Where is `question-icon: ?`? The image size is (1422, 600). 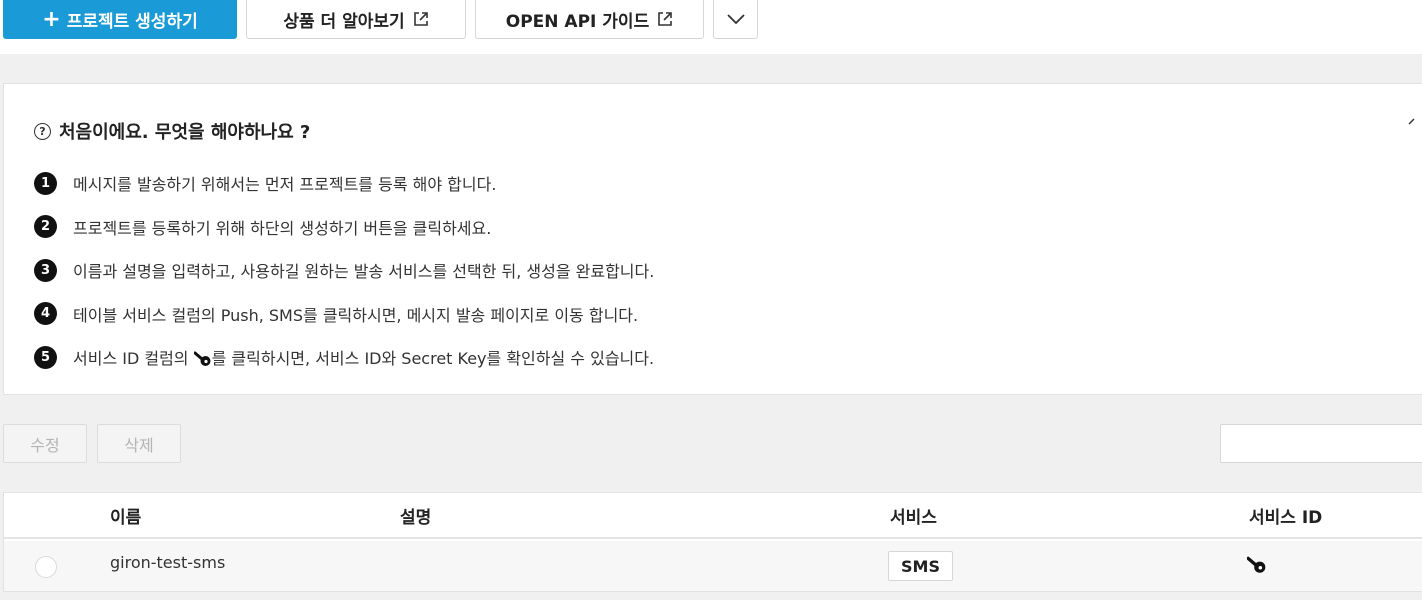 question-icon: ? is located at coordinates (42, 131).